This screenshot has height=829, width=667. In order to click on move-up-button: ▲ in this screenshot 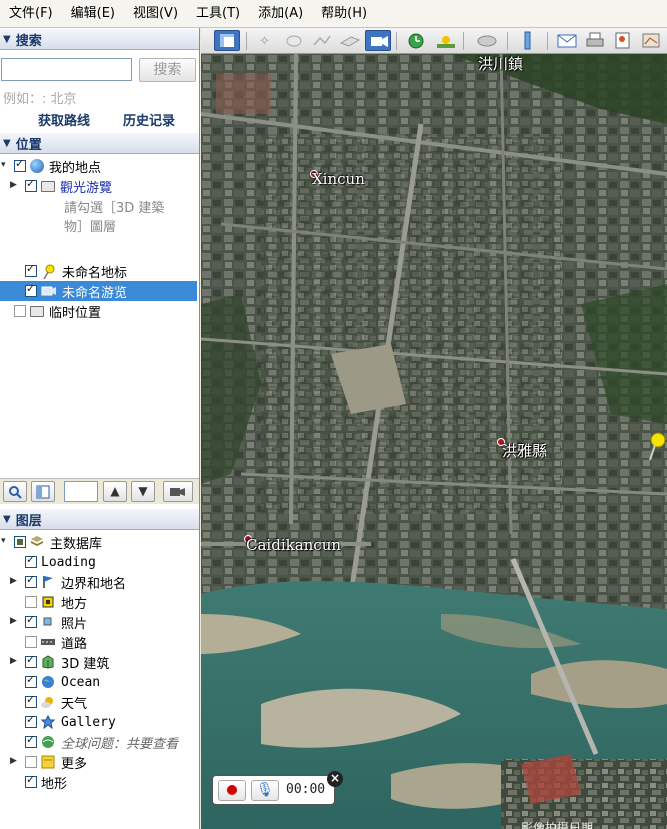, I will do `click(115, 491)`.